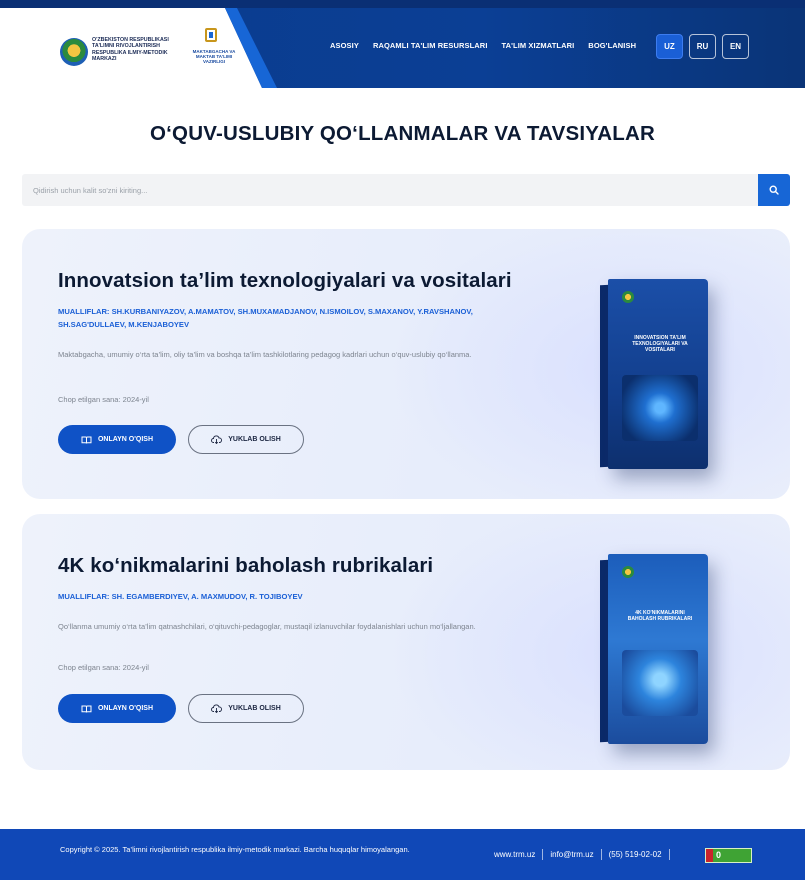 The height and width of the screenshot is (880, 805). I want to click on ministry-name: MAKTABGACHA VA MAKTAB TA'LIMI VAZIRLIGI, so click(214, 57).